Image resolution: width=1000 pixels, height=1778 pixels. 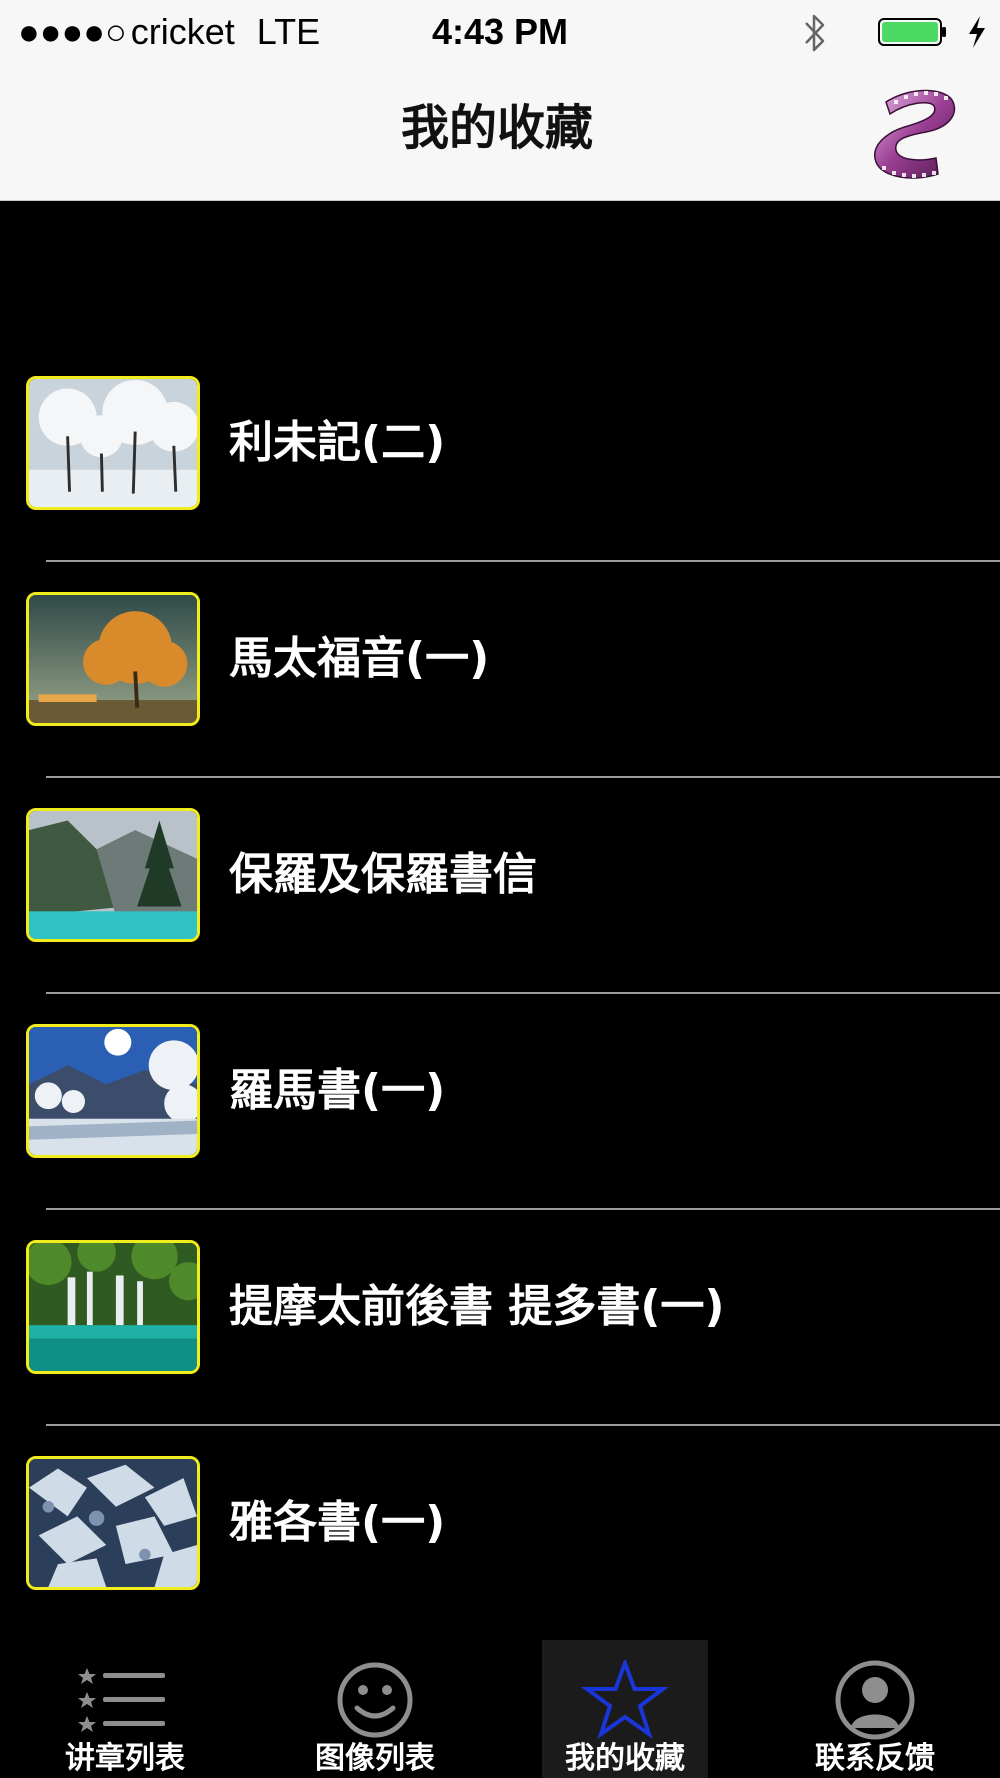 I want to click on smiley-icon, so click(x=375, y=1700).